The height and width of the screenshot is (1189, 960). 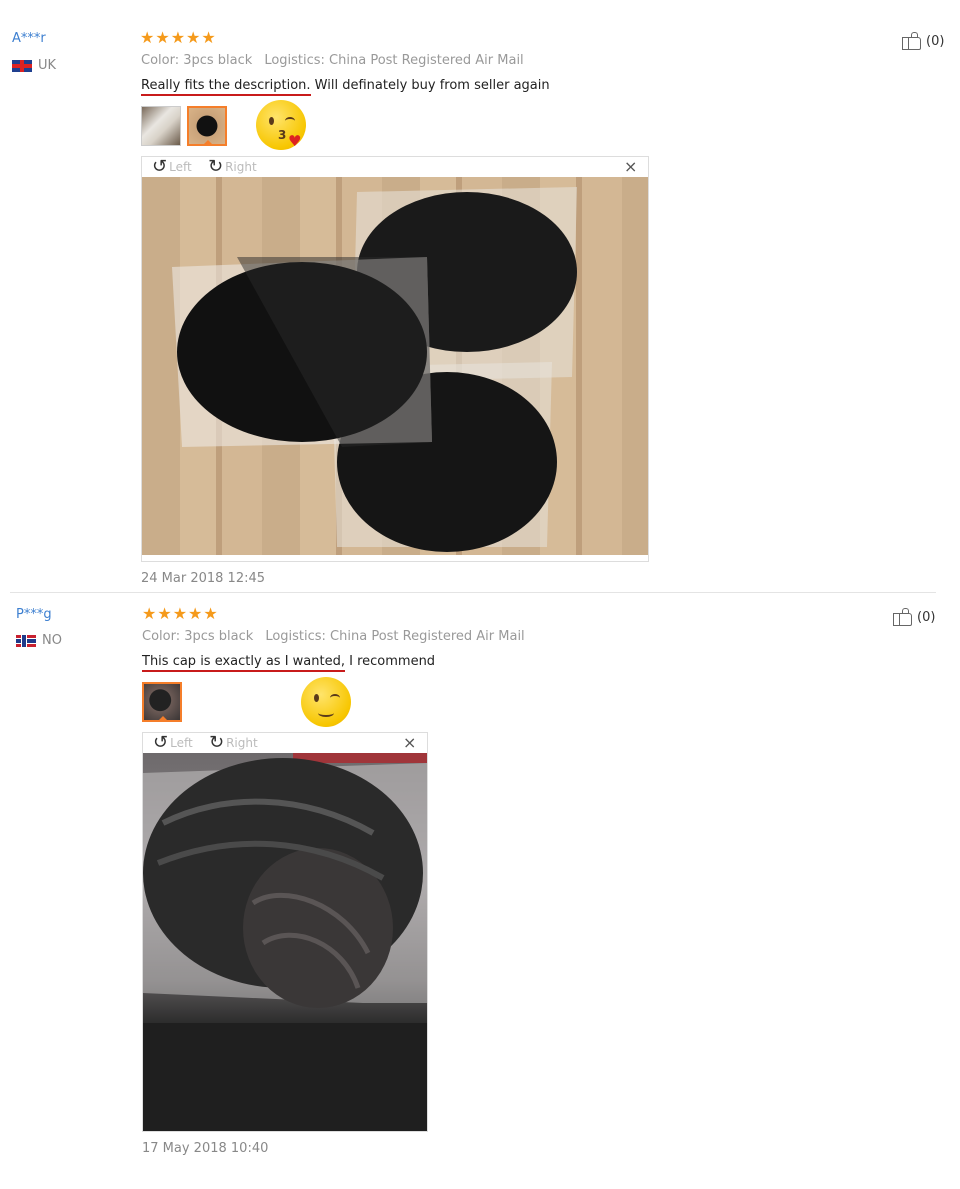 What do you see at coordinates (161, 126) in the screenshot?
I see `photo-thumbnail` at bounding box center [161, 126].